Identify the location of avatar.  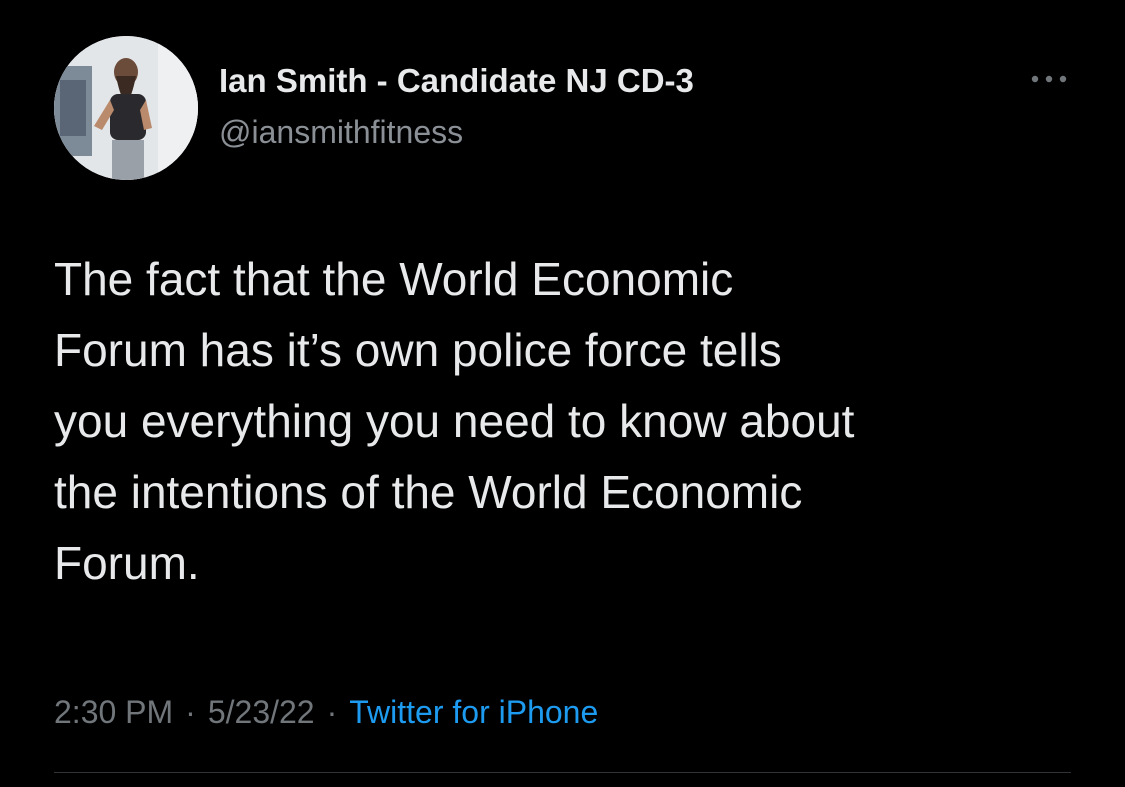
(126, 108).